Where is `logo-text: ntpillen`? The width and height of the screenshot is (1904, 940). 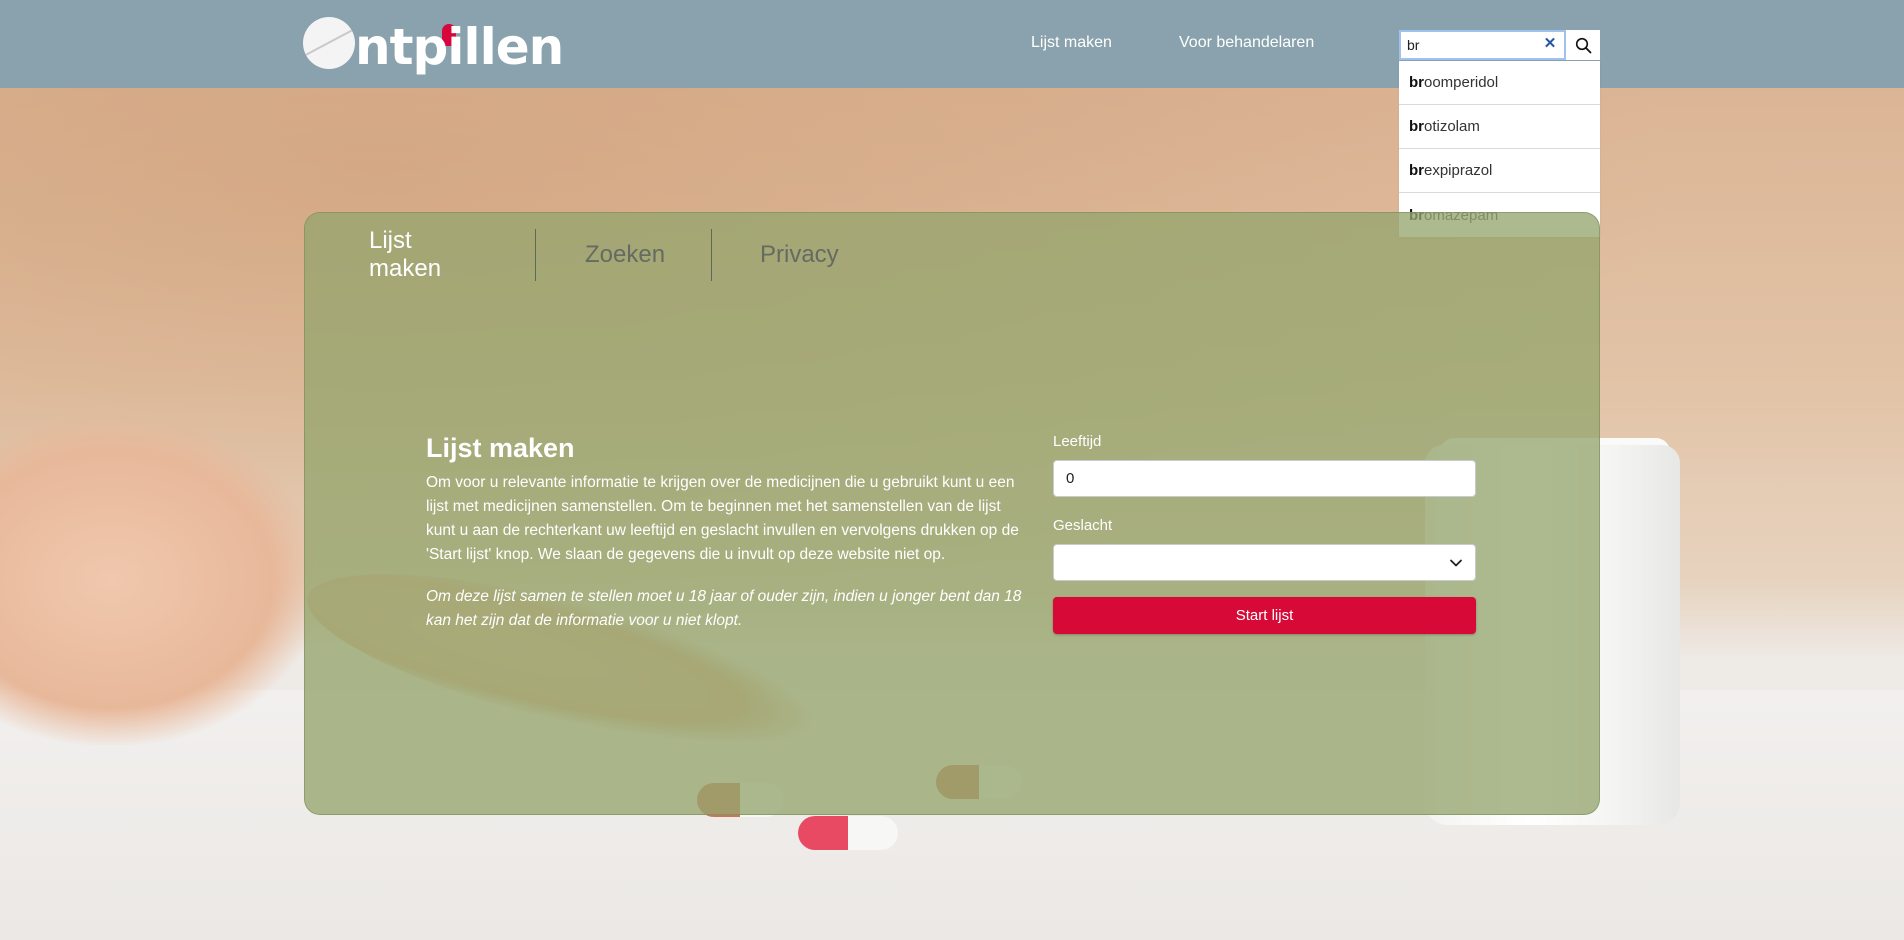 logo-text: ntpillen is located at coordinates (459, 47).